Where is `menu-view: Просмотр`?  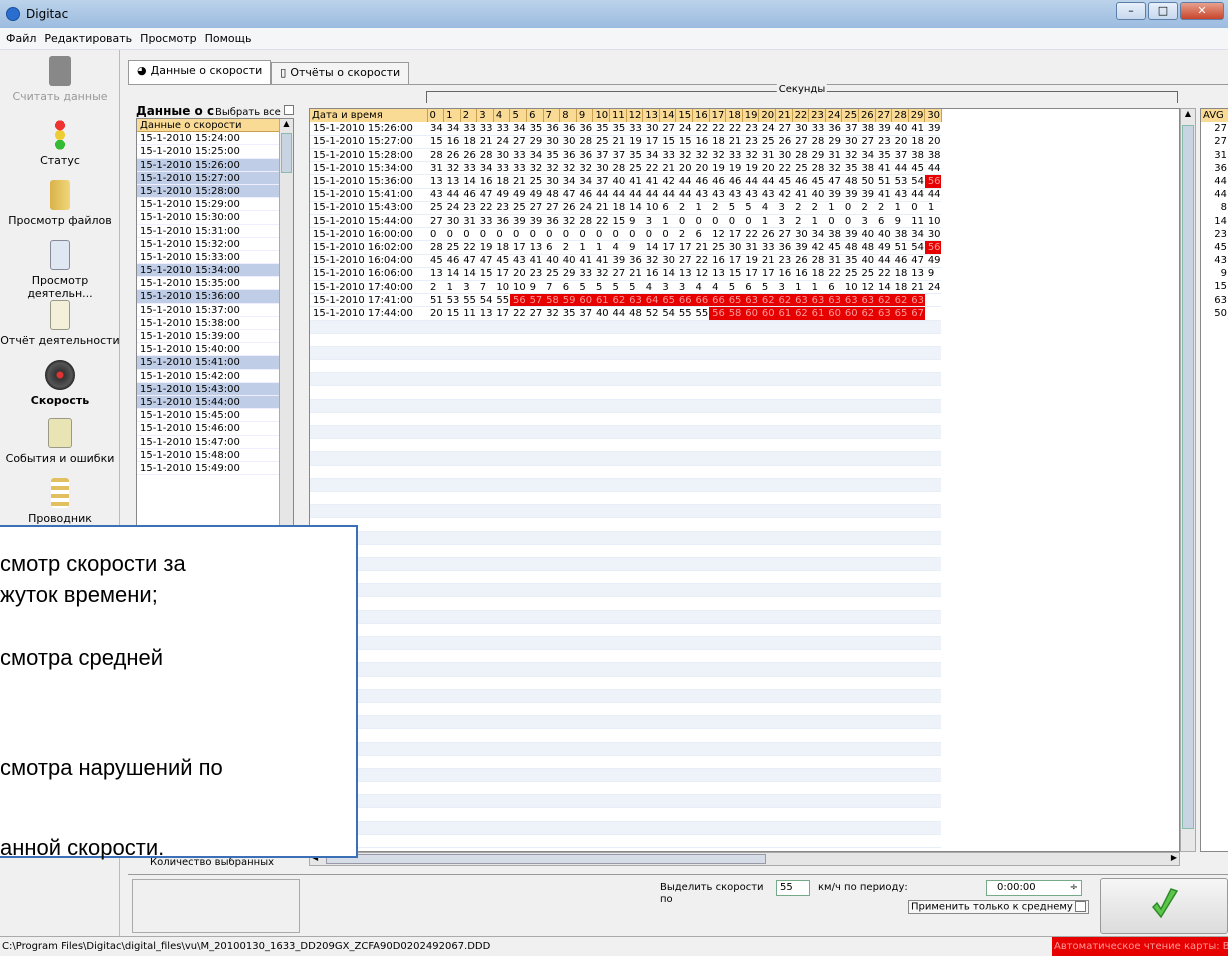
menu-view: Просмотр is located at coordinates (168, 38).